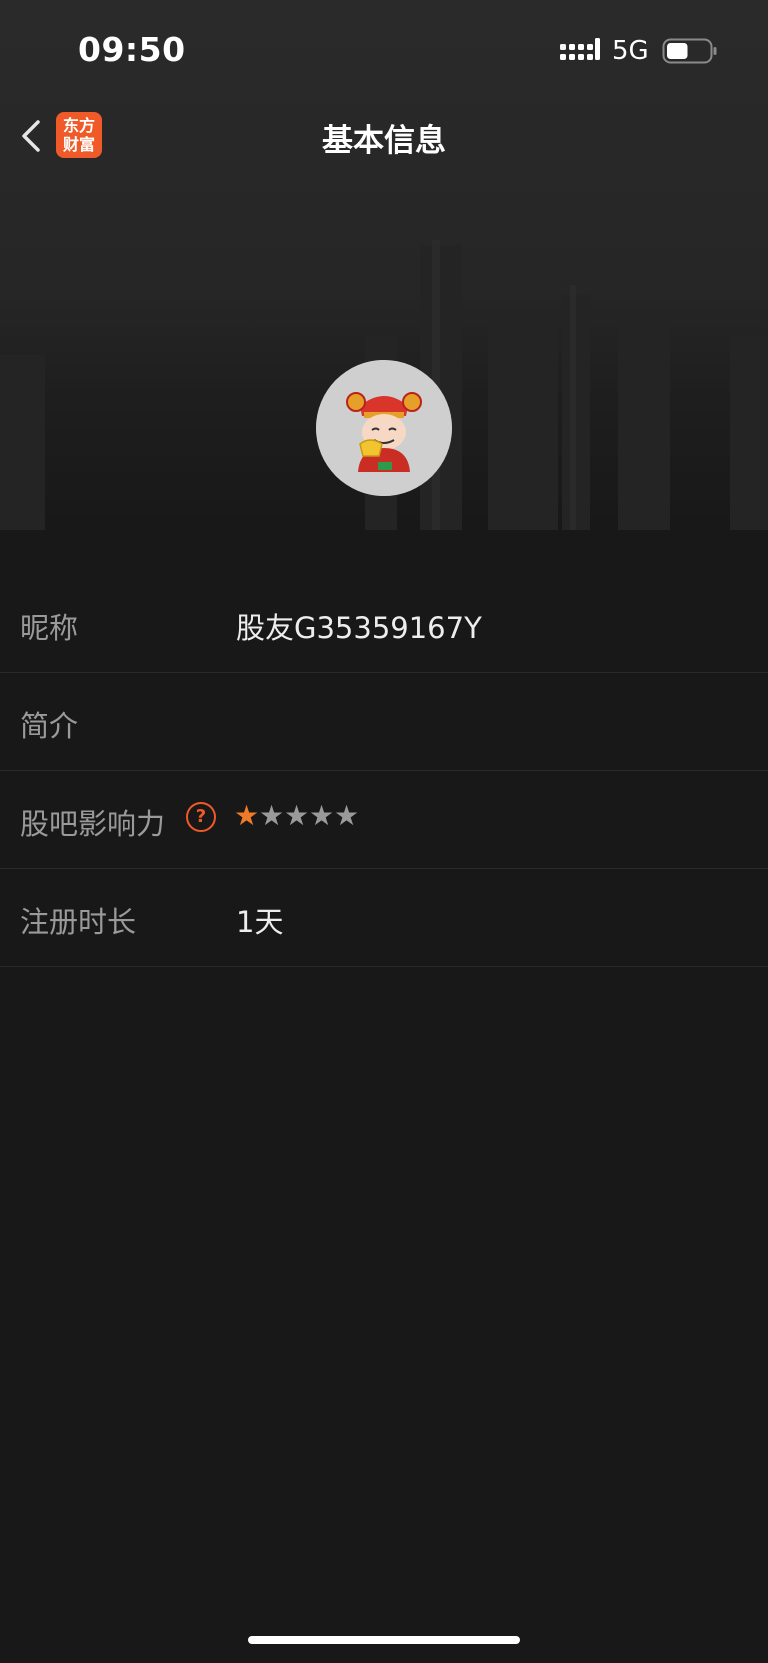 Image resolution: width=768 pixels, height=1663 pixels. I want to click on nickname-value: 股友G35359167Y, so click(359, 628).